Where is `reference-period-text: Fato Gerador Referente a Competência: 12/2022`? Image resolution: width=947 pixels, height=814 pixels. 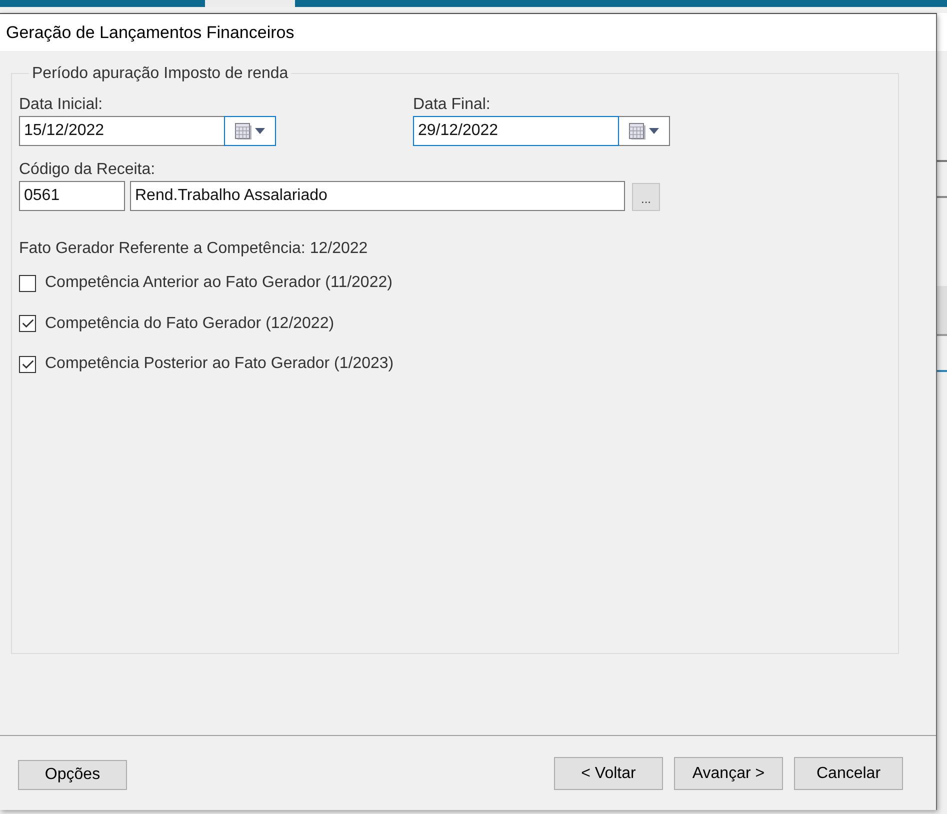
reference-period-text: Fato Gerador Referente a Competência: 12/2022 is located at coordinates (193, 249).